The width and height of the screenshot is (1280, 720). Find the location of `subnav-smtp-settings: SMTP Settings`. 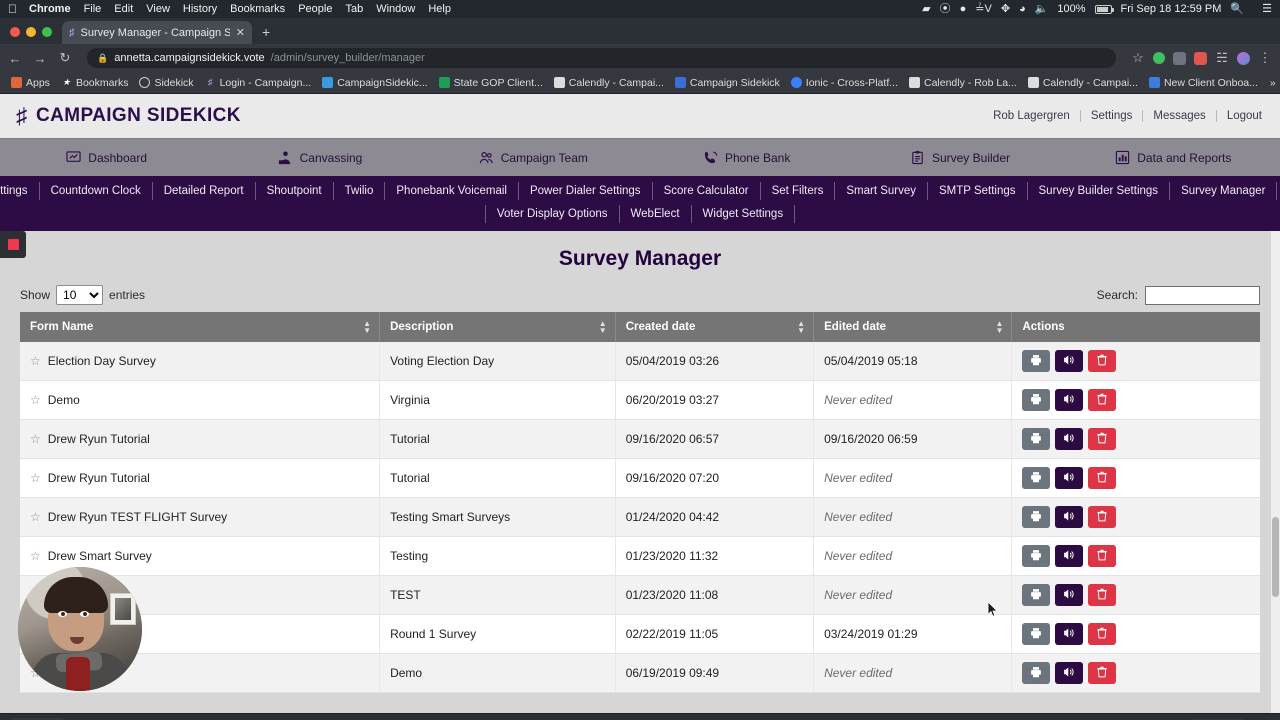

subnav-smtp-settings: SMTP Settings is located at coordinates (978, 191).